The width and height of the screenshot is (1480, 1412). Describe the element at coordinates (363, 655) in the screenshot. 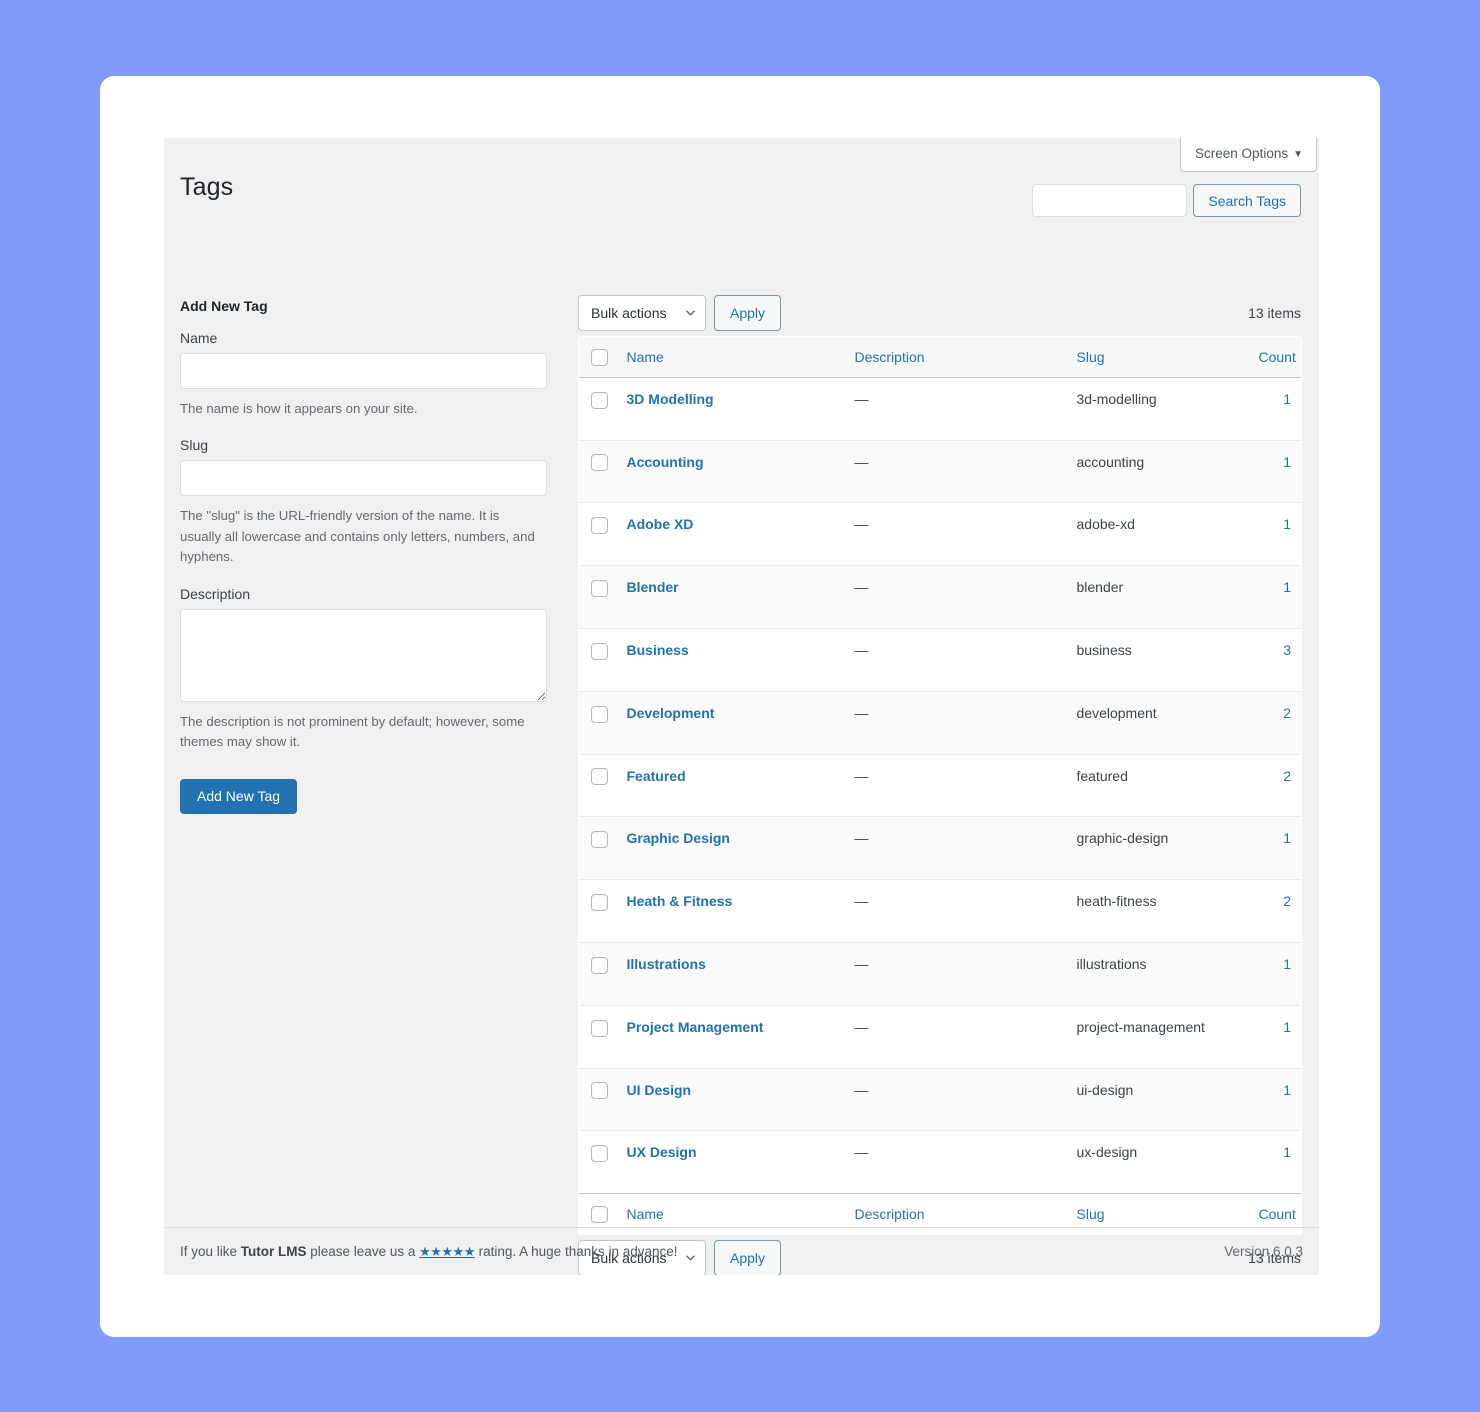

I see `description-textarea` at that location.